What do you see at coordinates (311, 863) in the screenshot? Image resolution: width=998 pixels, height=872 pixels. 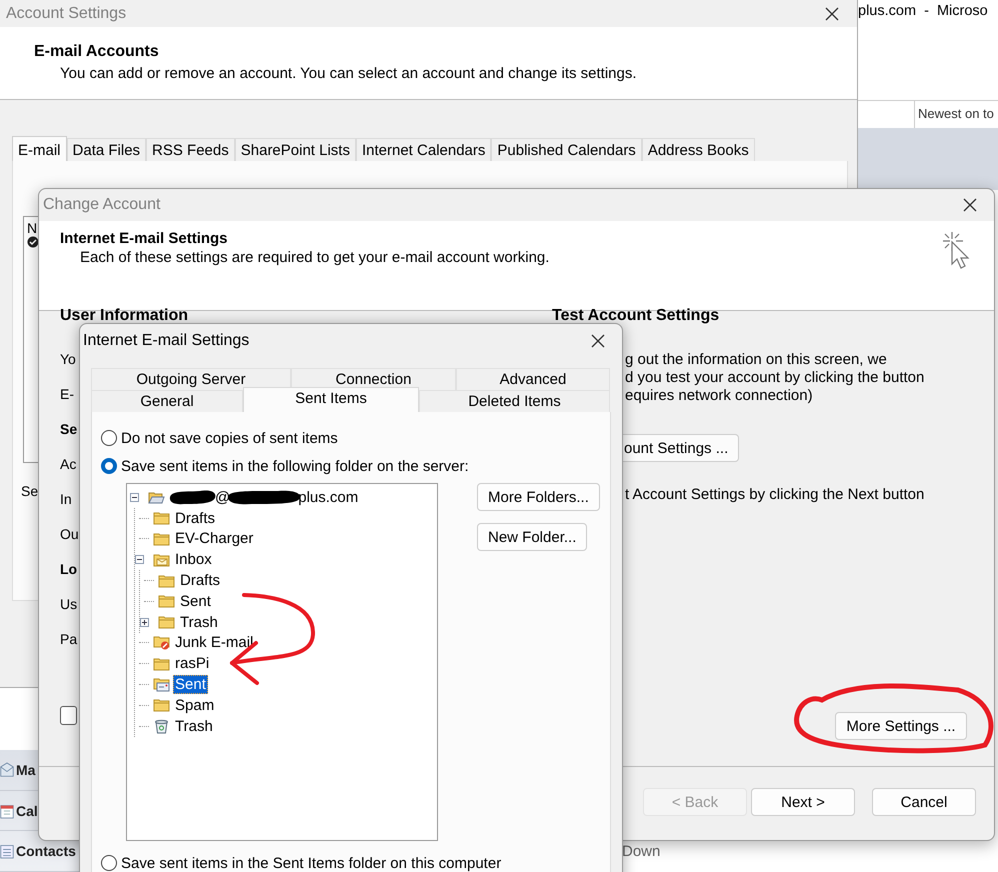 I see `option-label: Save sent items in the Sent Items folder on this computer` at bounding box center [311, 863].